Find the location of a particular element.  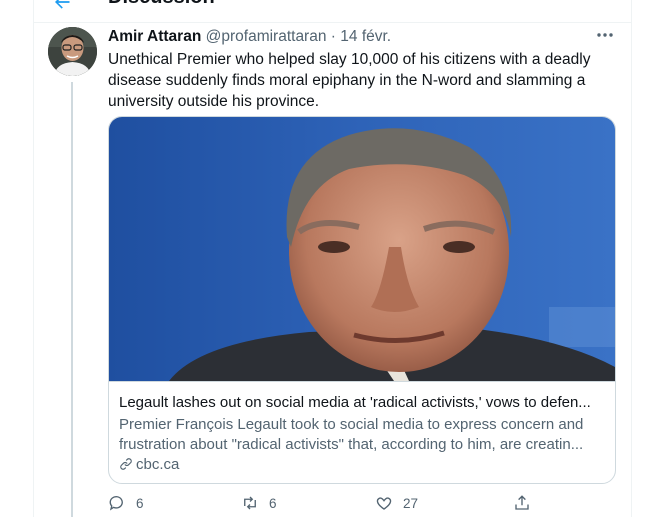

page-title: Discussion is located at coordinates (161, 4).